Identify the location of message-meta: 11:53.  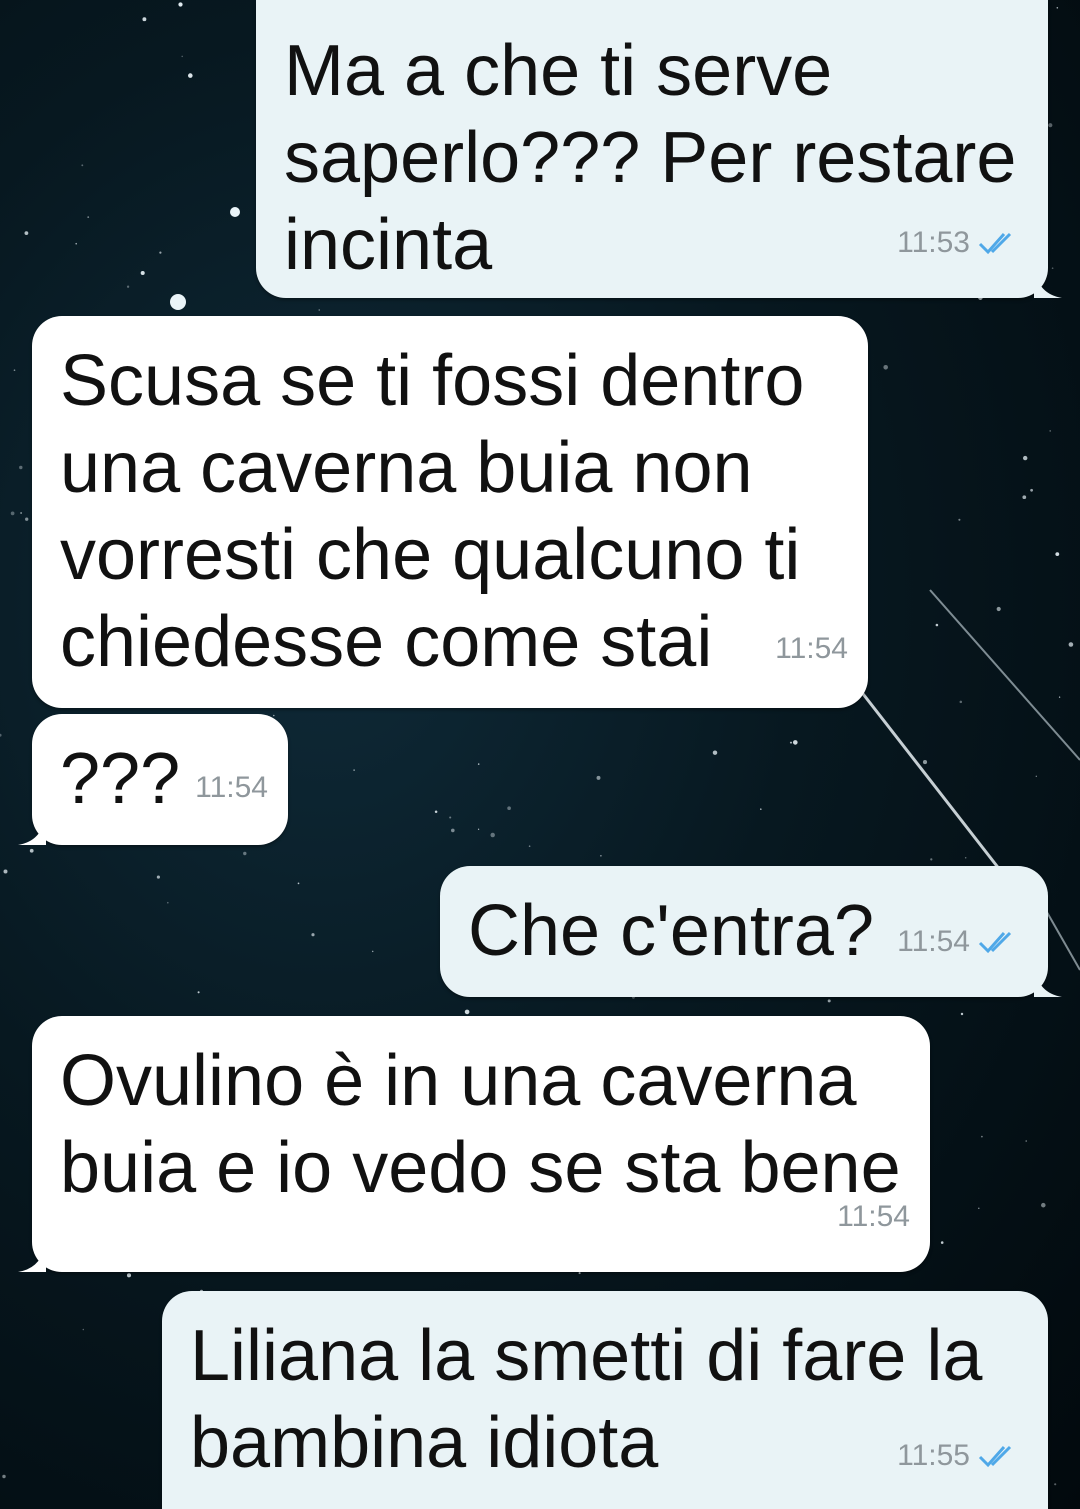
(959, 242).